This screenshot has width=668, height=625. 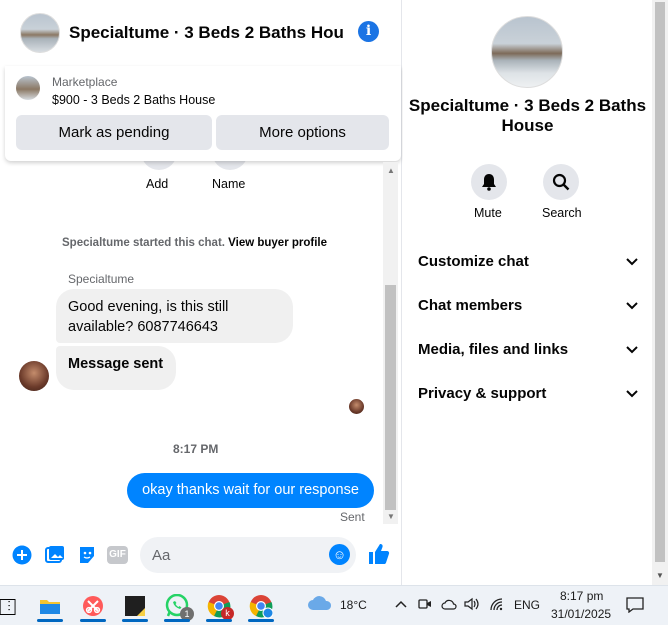 What do you see at coordinates (473, 261) in the screenshot?
I see `menu-item-label: Customize chat` at bounding box center [473, 261].